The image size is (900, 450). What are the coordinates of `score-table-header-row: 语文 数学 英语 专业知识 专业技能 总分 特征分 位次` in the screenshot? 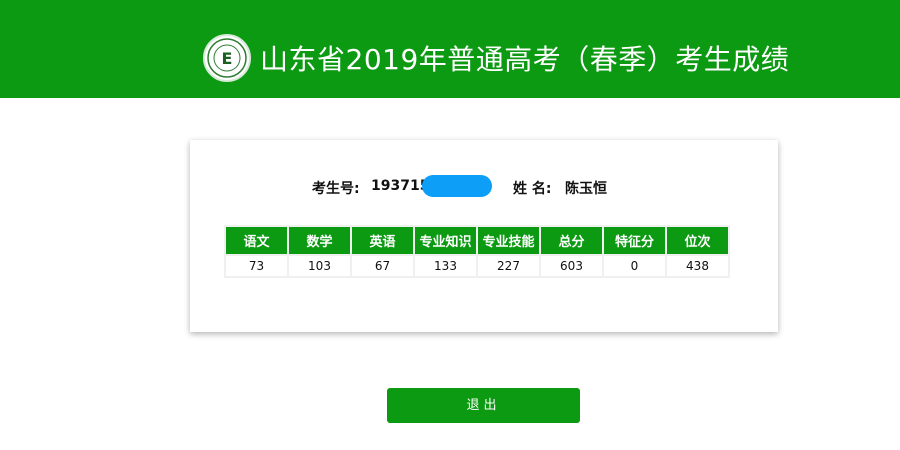 It's located at (477, 240).